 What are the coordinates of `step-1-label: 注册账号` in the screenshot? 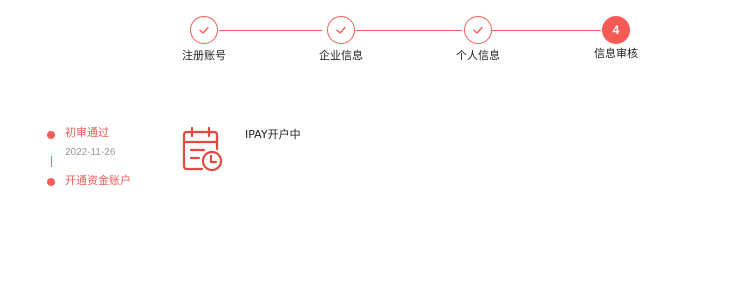 It's located at (204, 55).